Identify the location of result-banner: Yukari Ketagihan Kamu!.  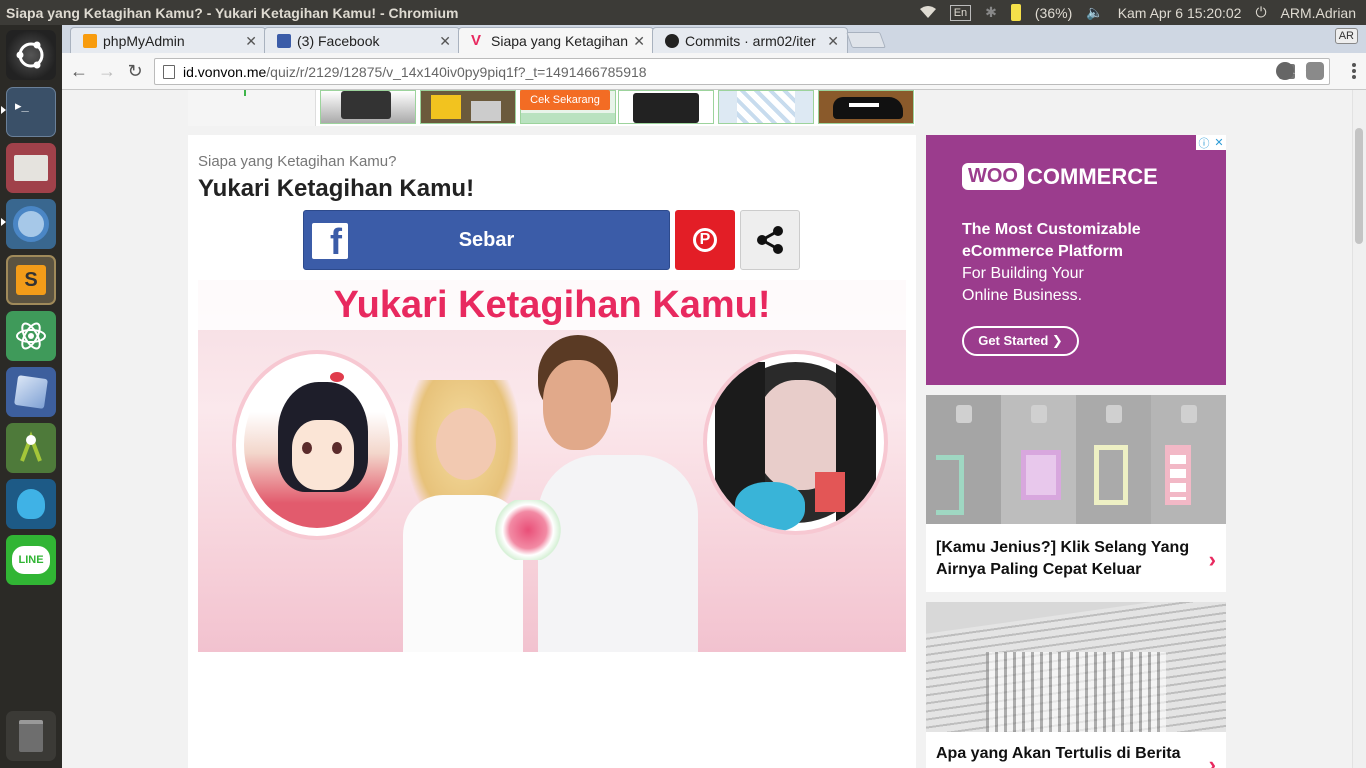
(552, 305).